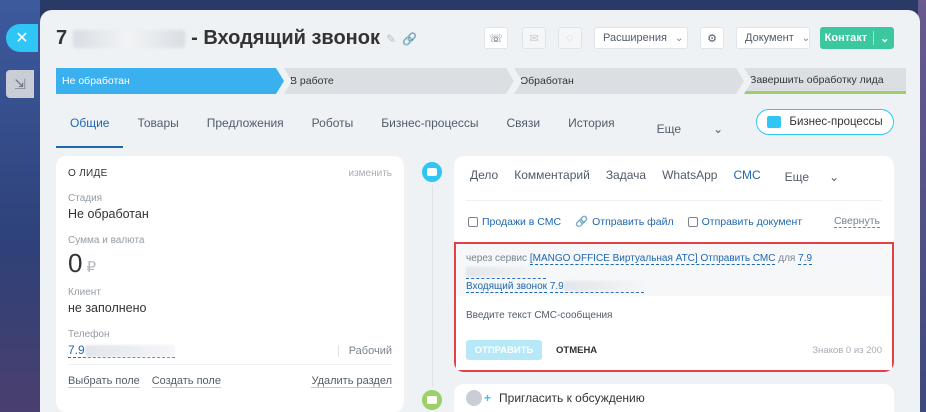 The image size is (926, 412). I want to click on page-title: 7 - Входящий звонок ✎ 🔗, so click(236, 38).